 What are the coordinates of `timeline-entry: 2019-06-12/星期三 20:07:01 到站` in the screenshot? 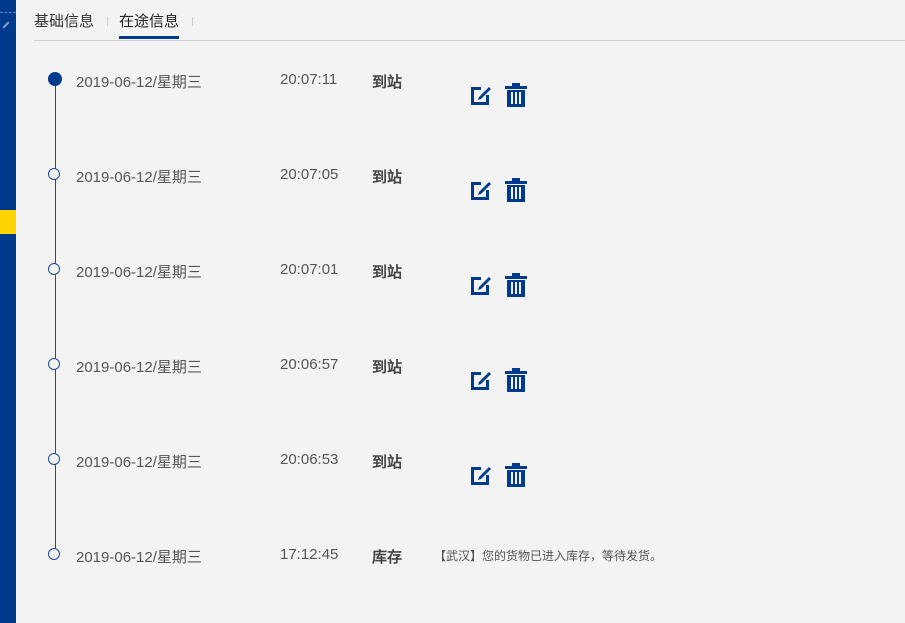 It's located at (452, 282).